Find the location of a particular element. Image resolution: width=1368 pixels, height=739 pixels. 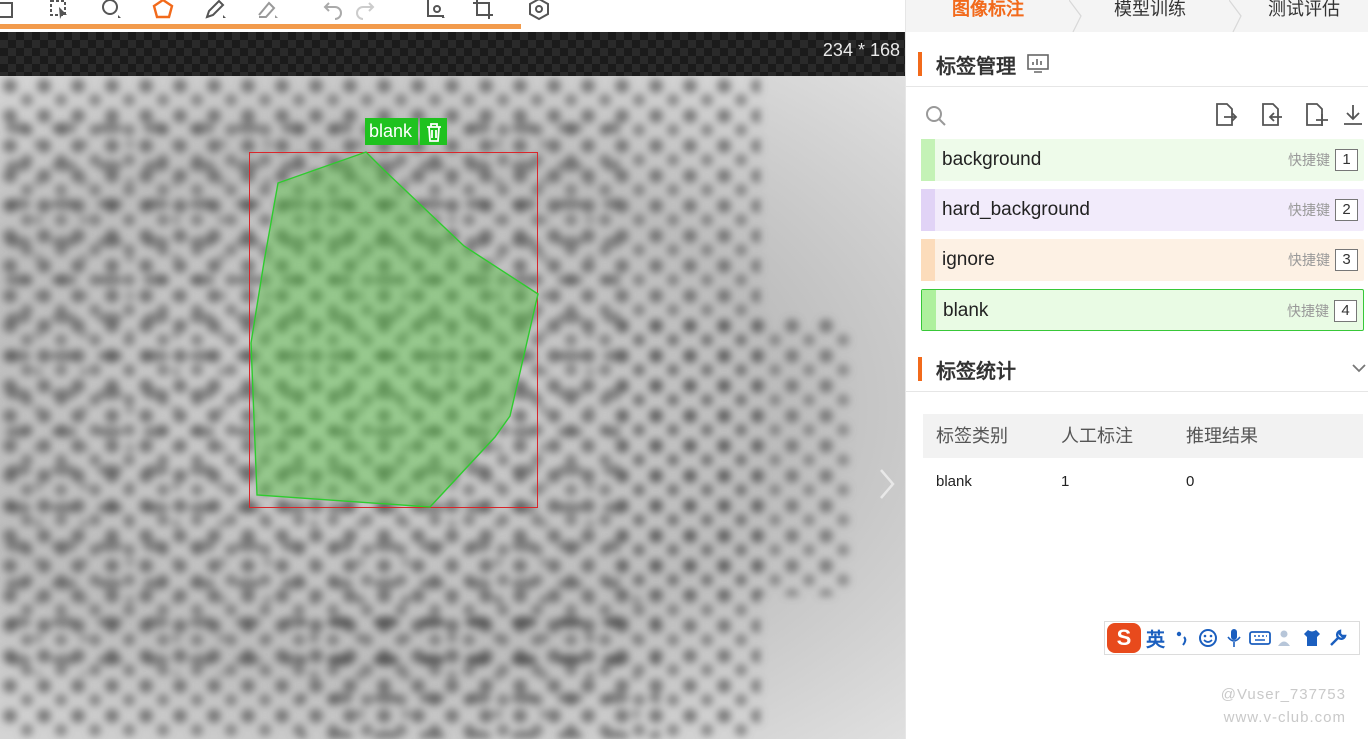

download-icon is located at coordinates (1353, 115).